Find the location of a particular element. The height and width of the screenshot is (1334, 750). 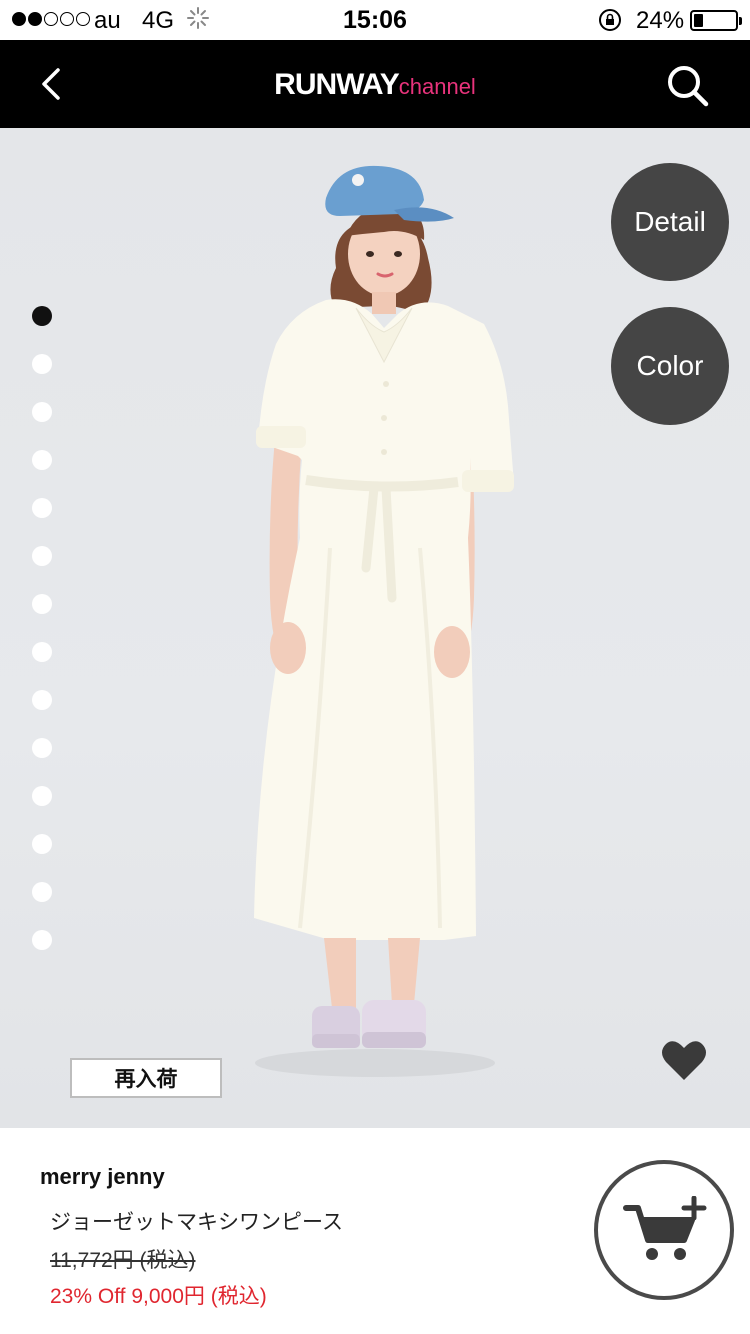

add-to-cart-button is located at coordinates (664, 1230).